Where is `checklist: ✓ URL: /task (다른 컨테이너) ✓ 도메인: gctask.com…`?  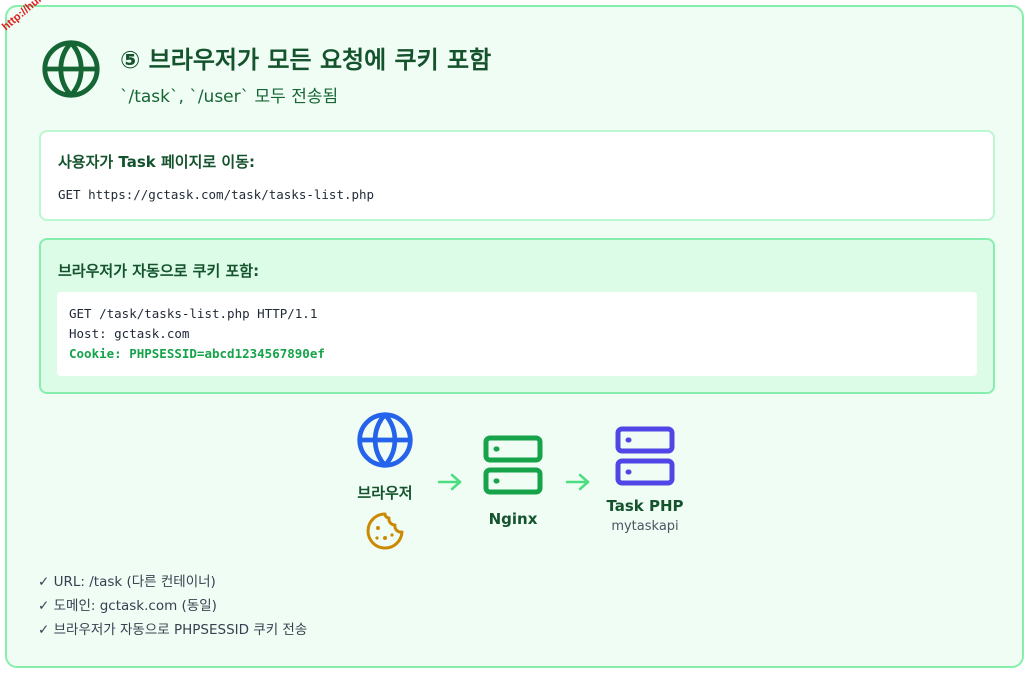
checklist: ✓ URL: /task (다른 컨테이너) ✓ 도메인: gctask.com… is located at coordinates (172, 606).